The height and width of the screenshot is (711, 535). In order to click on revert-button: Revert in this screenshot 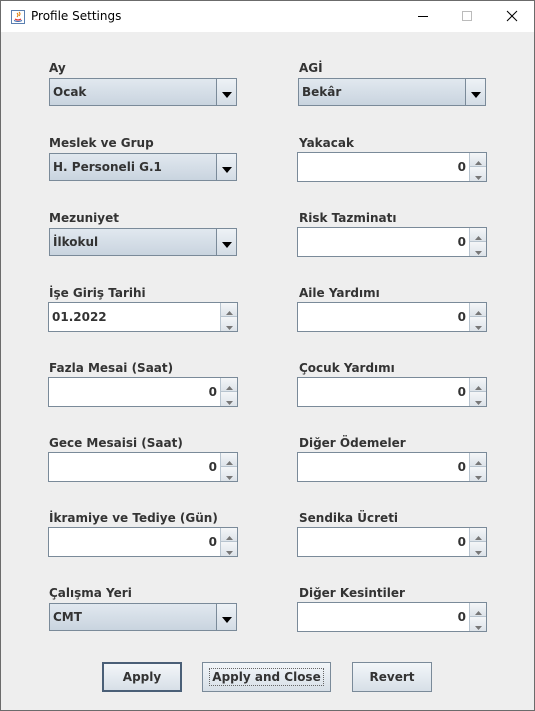, I will do `click(392, 677)`.